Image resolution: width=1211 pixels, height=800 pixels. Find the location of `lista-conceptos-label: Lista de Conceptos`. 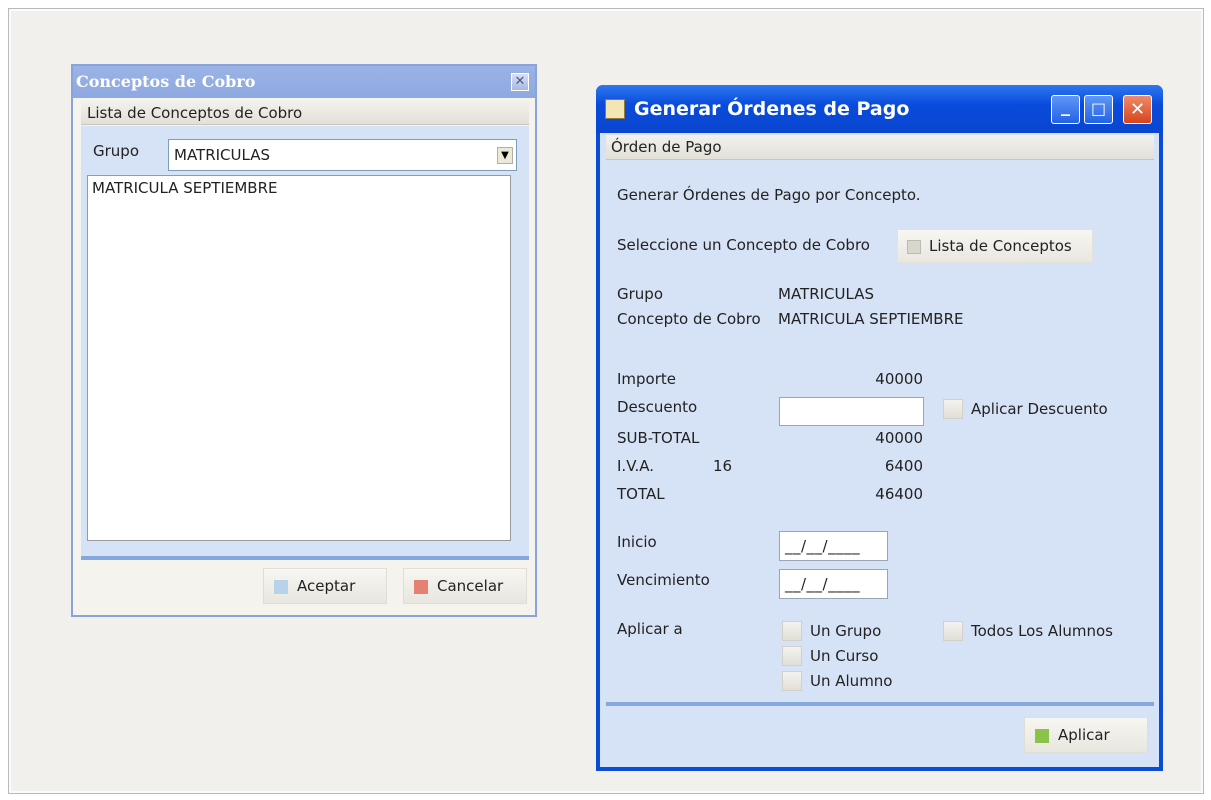

lista-conceptos-label: Lista de Conceptos is located at coordinates (1000, 246).